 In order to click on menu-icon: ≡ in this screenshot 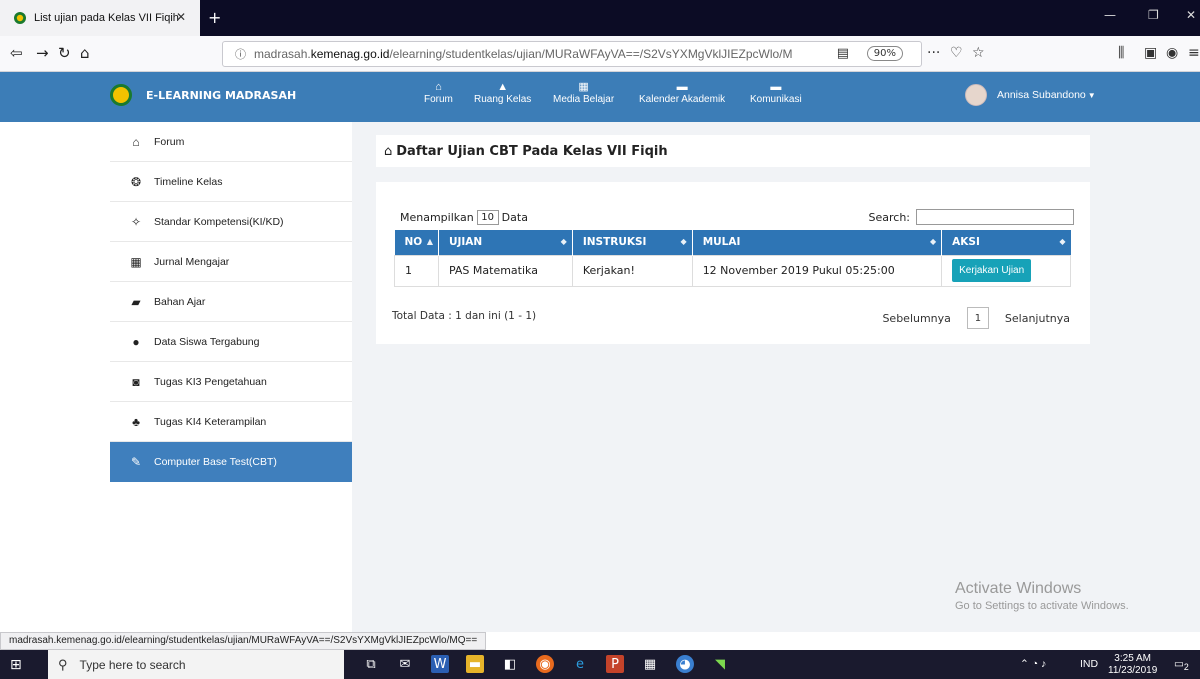, I will do `click(1194, 53)`.